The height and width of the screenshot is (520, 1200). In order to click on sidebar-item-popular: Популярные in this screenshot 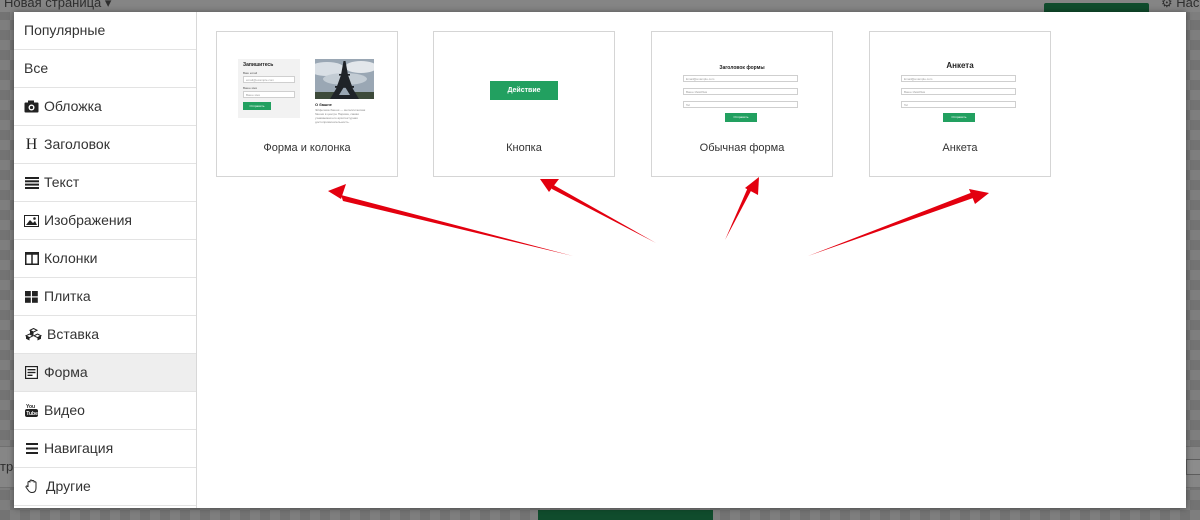, I will do `click(105, 31)`.